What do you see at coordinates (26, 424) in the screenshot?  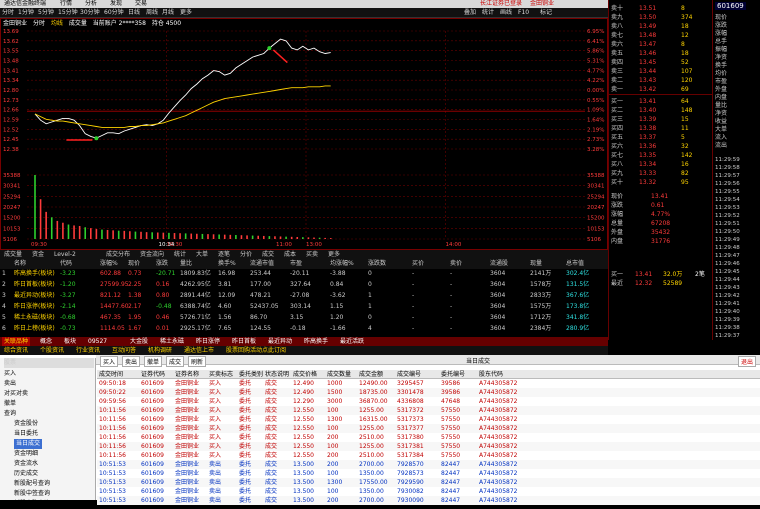 I see `sidebar-item: 资金股份` at bounding box center [26, 424].